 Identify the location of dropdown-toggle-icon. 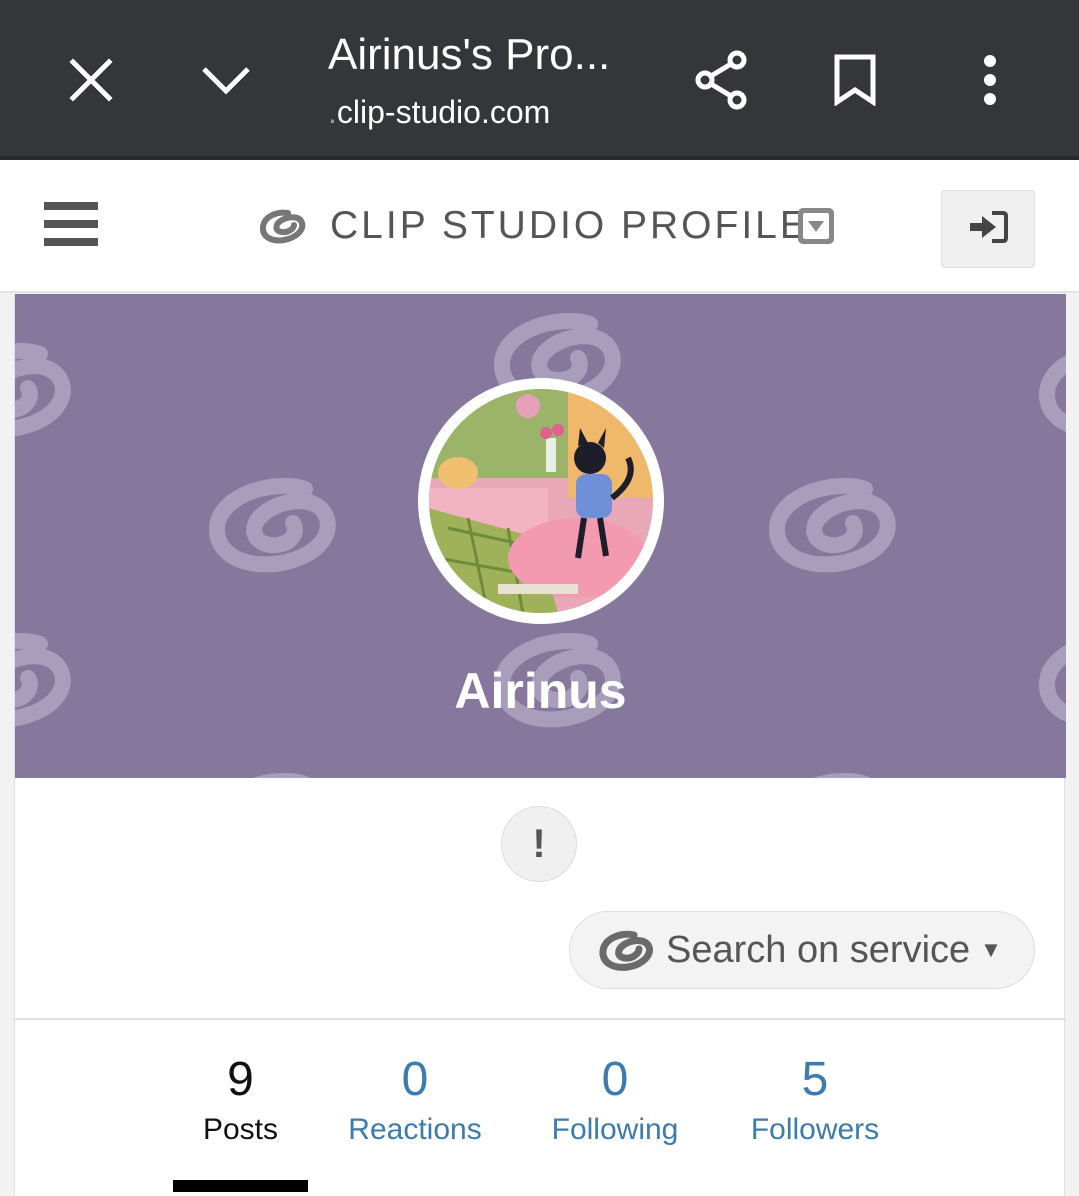
(816, 228).